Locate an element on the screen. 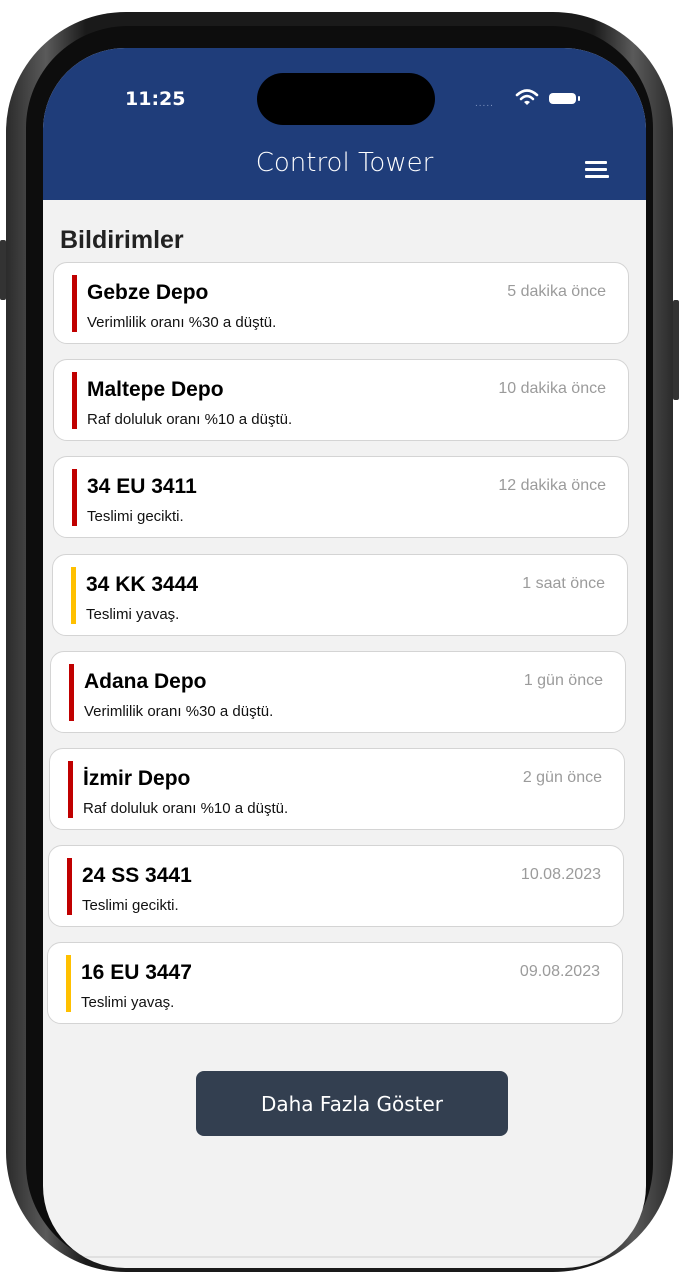  dynamic-island is located at coordinates (346, 99).